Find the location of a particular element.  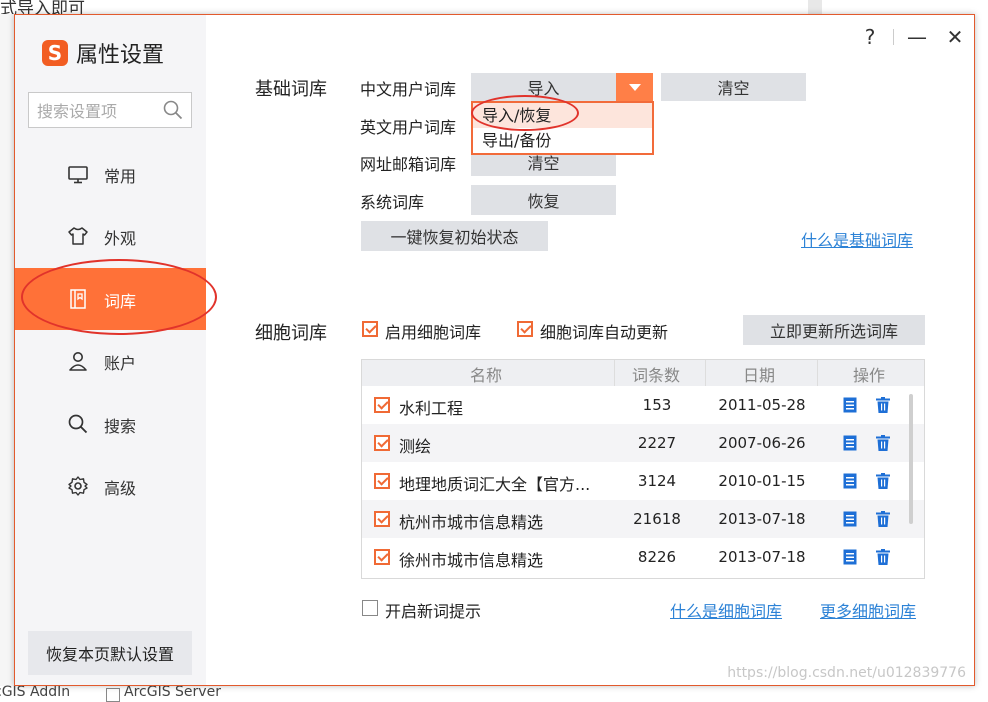

table-row: 徐州市城市信息精选 8226 2013-07-18 is located at coordinates (643, 557).